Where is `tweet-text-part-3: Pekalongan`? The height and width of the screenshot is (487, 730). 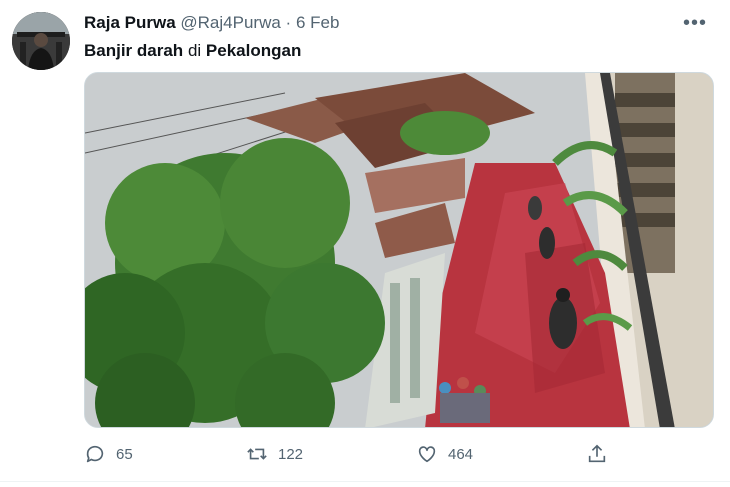 tweet-text-part-3: Pekalongan is located at coordinates (253, 50).